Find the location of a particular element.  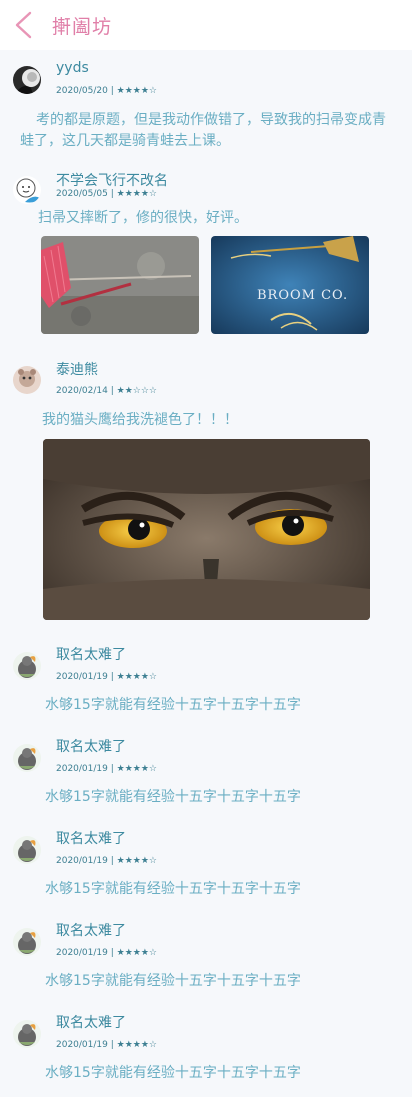

reviewer-name: 不学会飞行不改名 is located at coordinates (112, 180).